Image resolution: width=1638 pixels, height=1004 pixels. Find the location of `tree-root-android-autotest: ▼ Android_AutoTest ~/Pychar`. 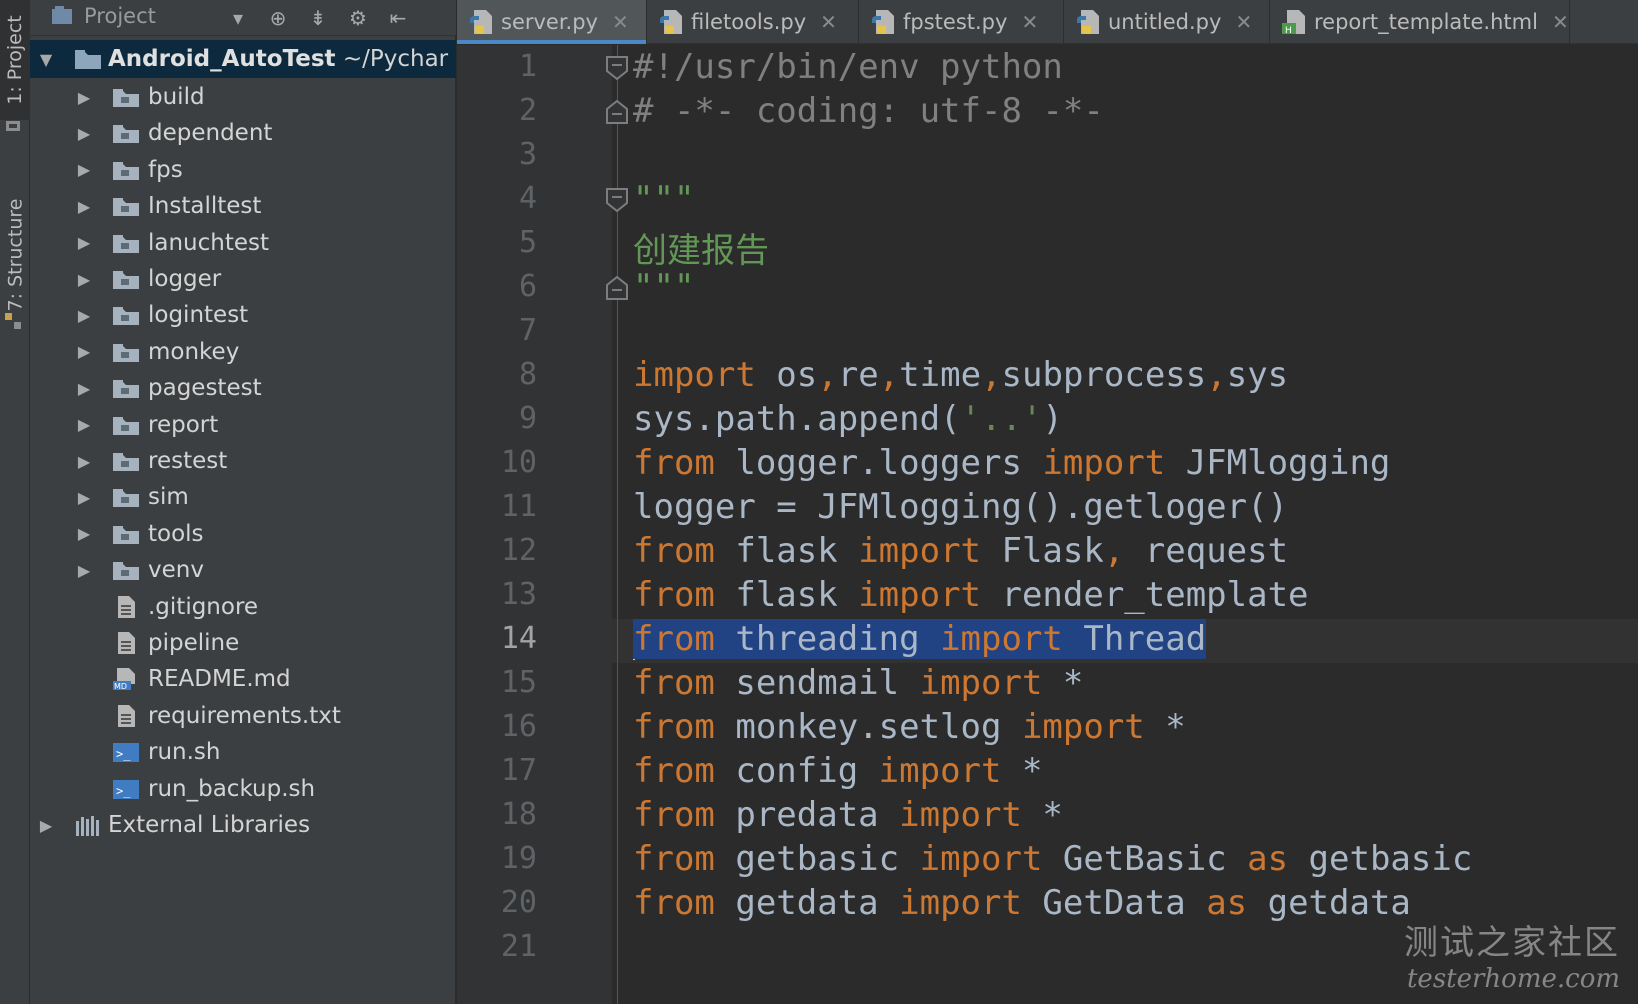

tree-root-android-autotest: ▼ Android_AutoTest ~/Pychar is located at coordinates (243, 59).